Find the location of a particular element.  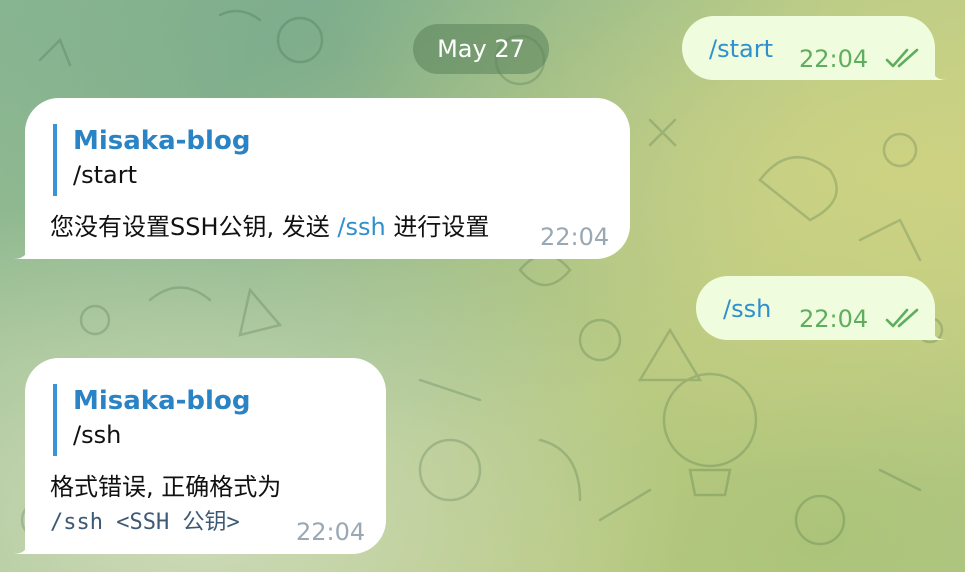

reply-quote: Misaka-blog /ssh is located at coordinates (151, 420).